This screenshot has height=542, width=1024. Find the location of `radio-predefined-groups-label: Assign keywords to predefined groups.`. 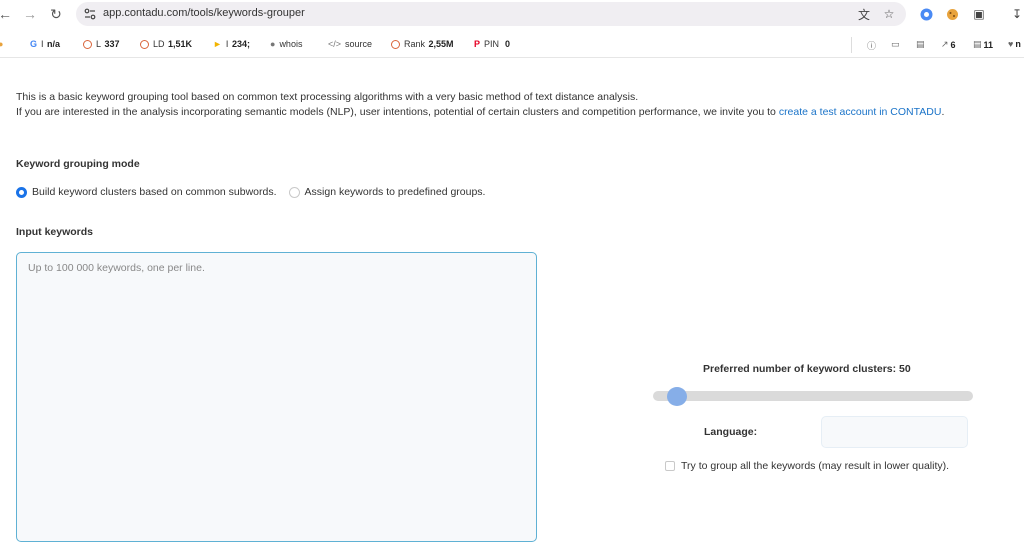

radio-predefined-groups-label: Assign keywords to predefined groups. is located at coordinates (395, 192).